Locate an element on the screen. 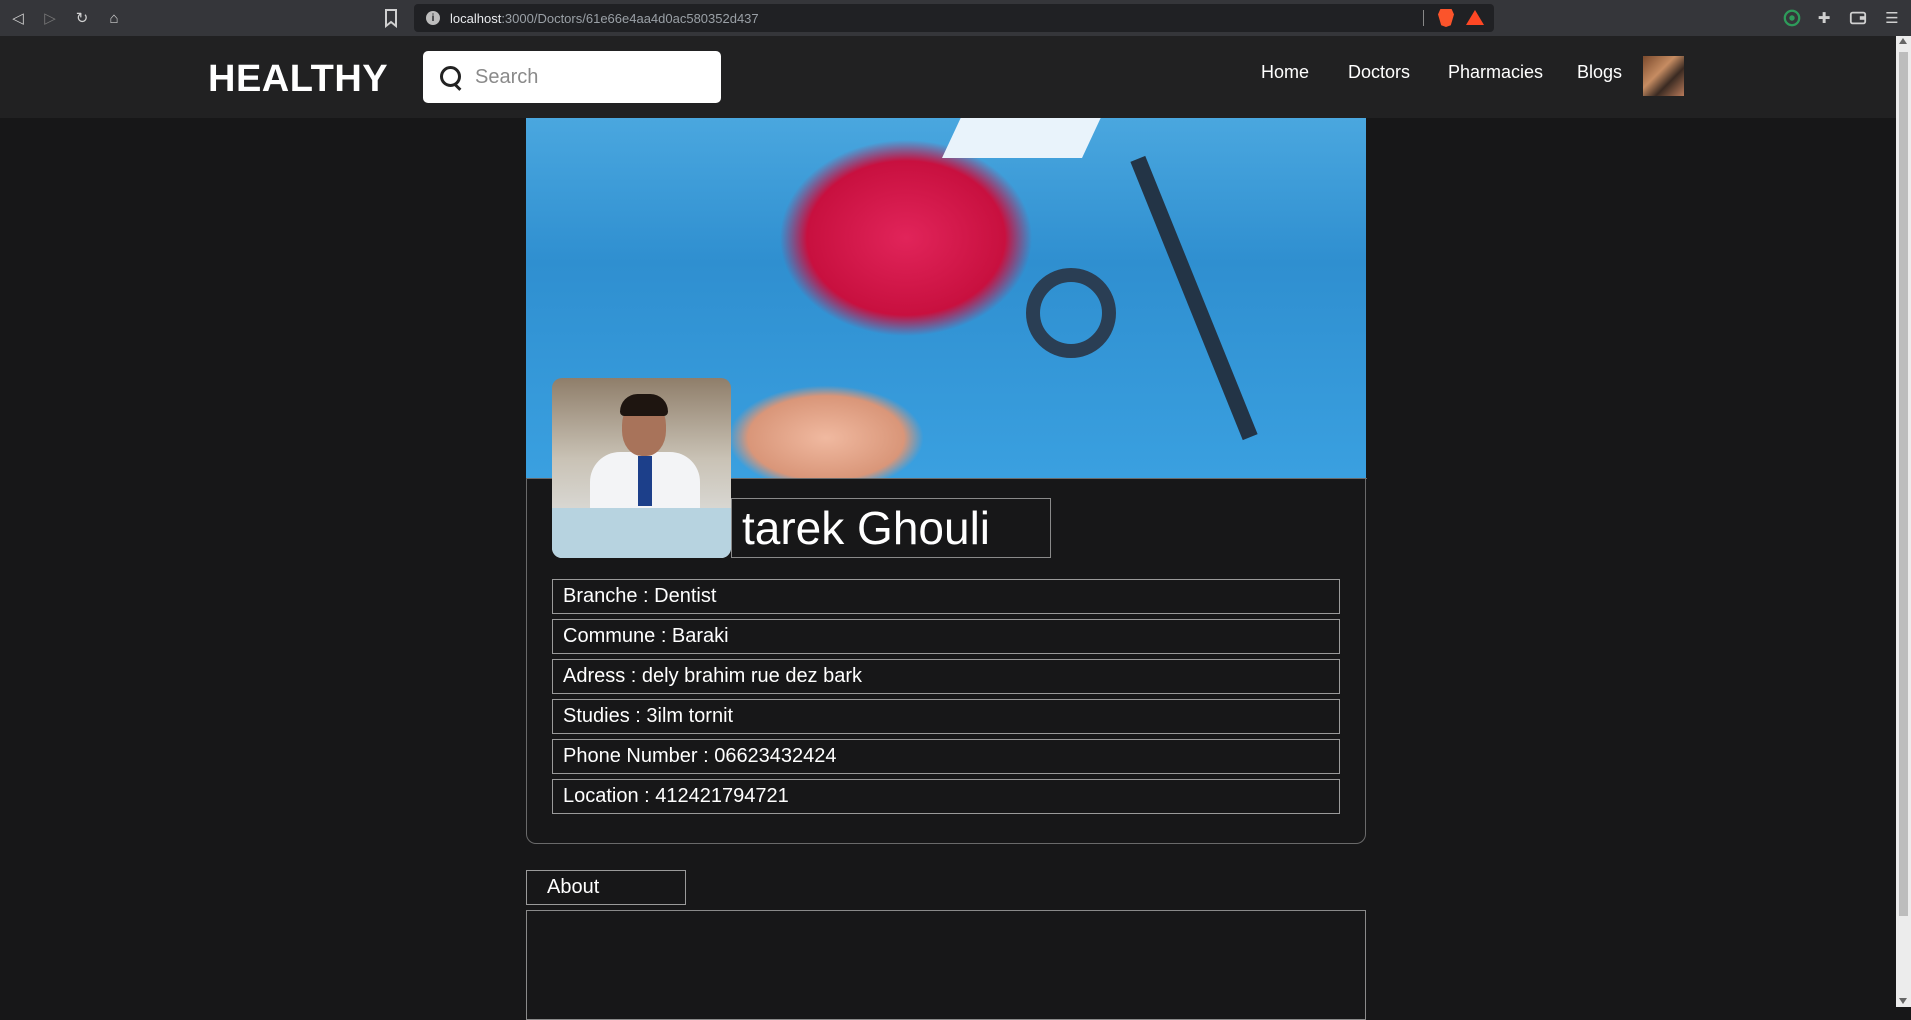  wallet-icon is located at coordinates (1858, 18).